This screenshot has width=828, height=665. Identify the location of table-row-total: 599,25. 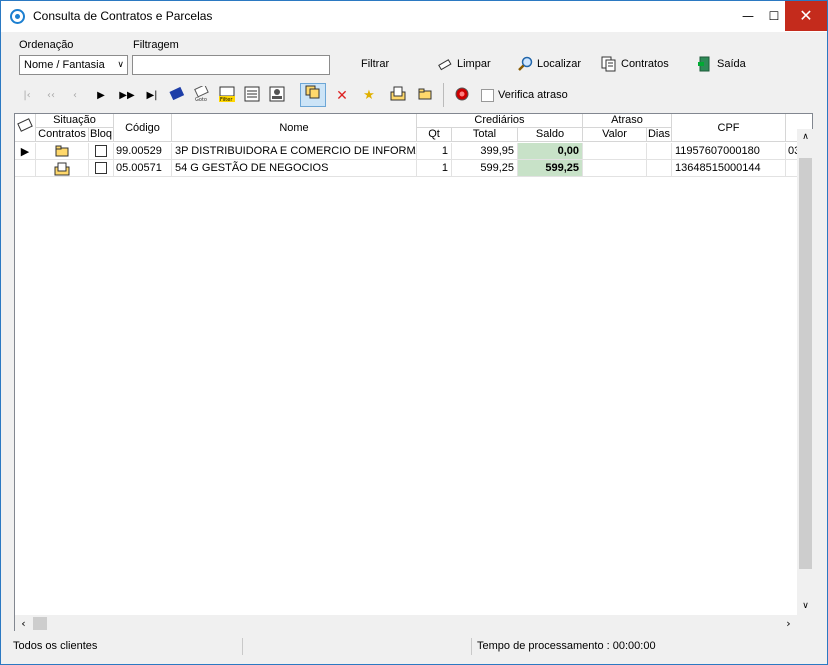
(485, 168).